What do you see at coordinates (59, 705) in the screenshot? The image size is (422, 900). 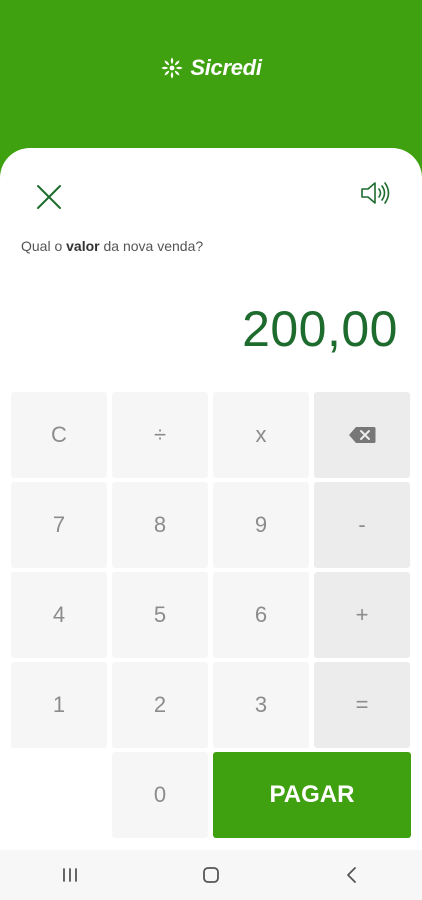 I see `digit-1-key: 1` at bounding box center [59, 705].